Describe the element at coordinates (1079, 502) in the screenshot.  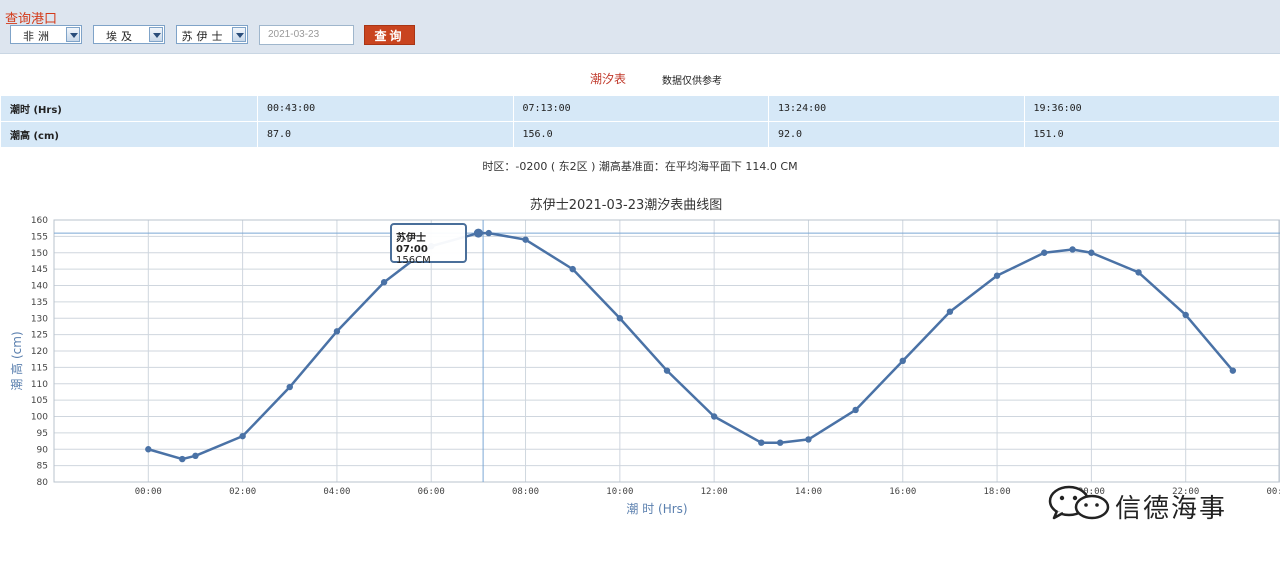
I see `wechat-logo-icon` at that location.